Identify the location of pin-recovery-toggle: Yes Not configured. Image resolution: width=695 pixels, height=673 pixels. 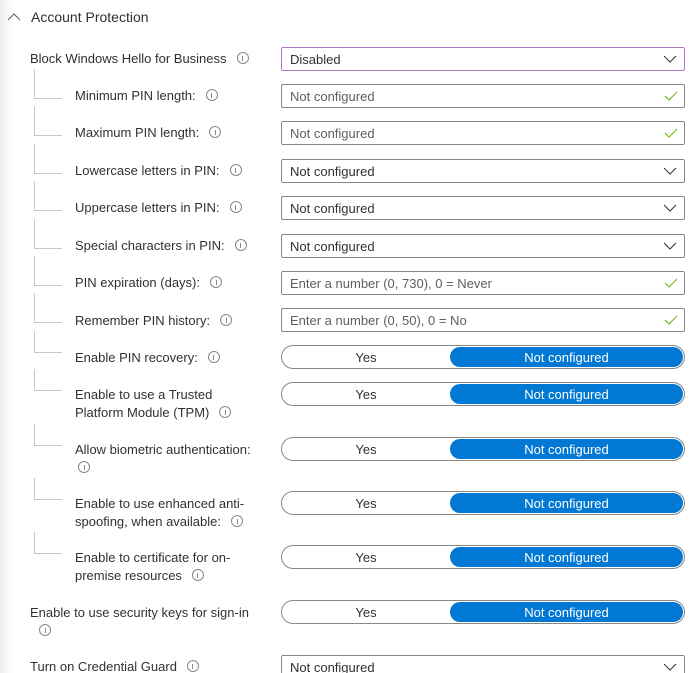
(483, 357).